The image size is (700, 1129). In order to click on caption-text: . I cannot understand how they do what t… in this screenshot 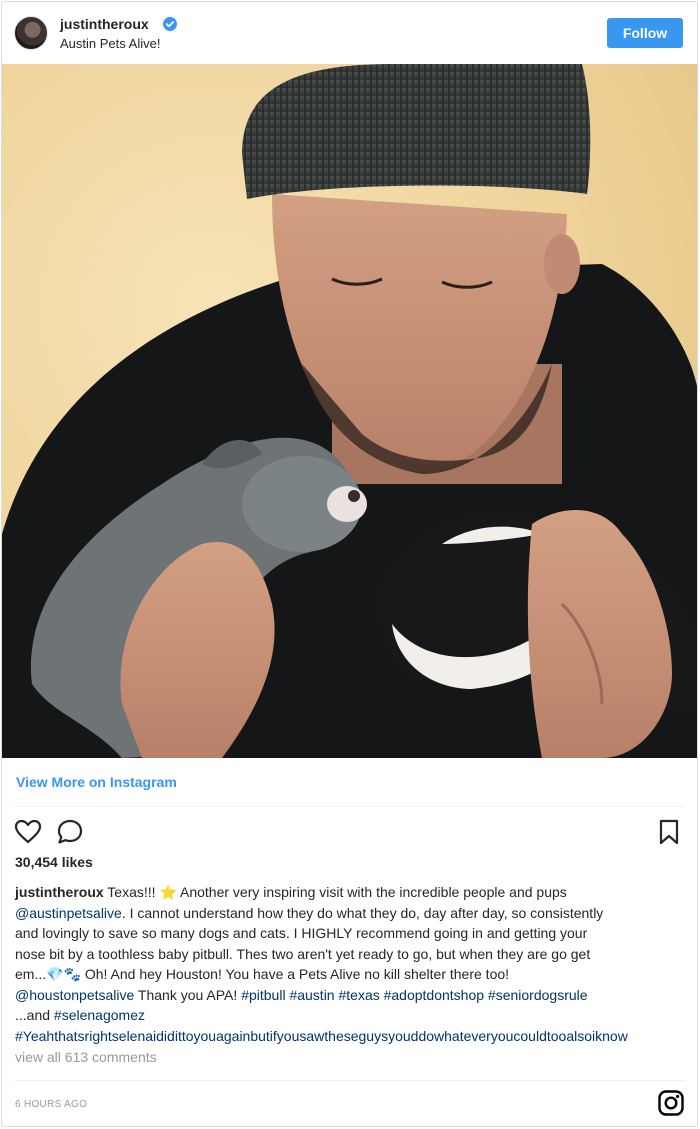, I will do `click(362, 912)`.